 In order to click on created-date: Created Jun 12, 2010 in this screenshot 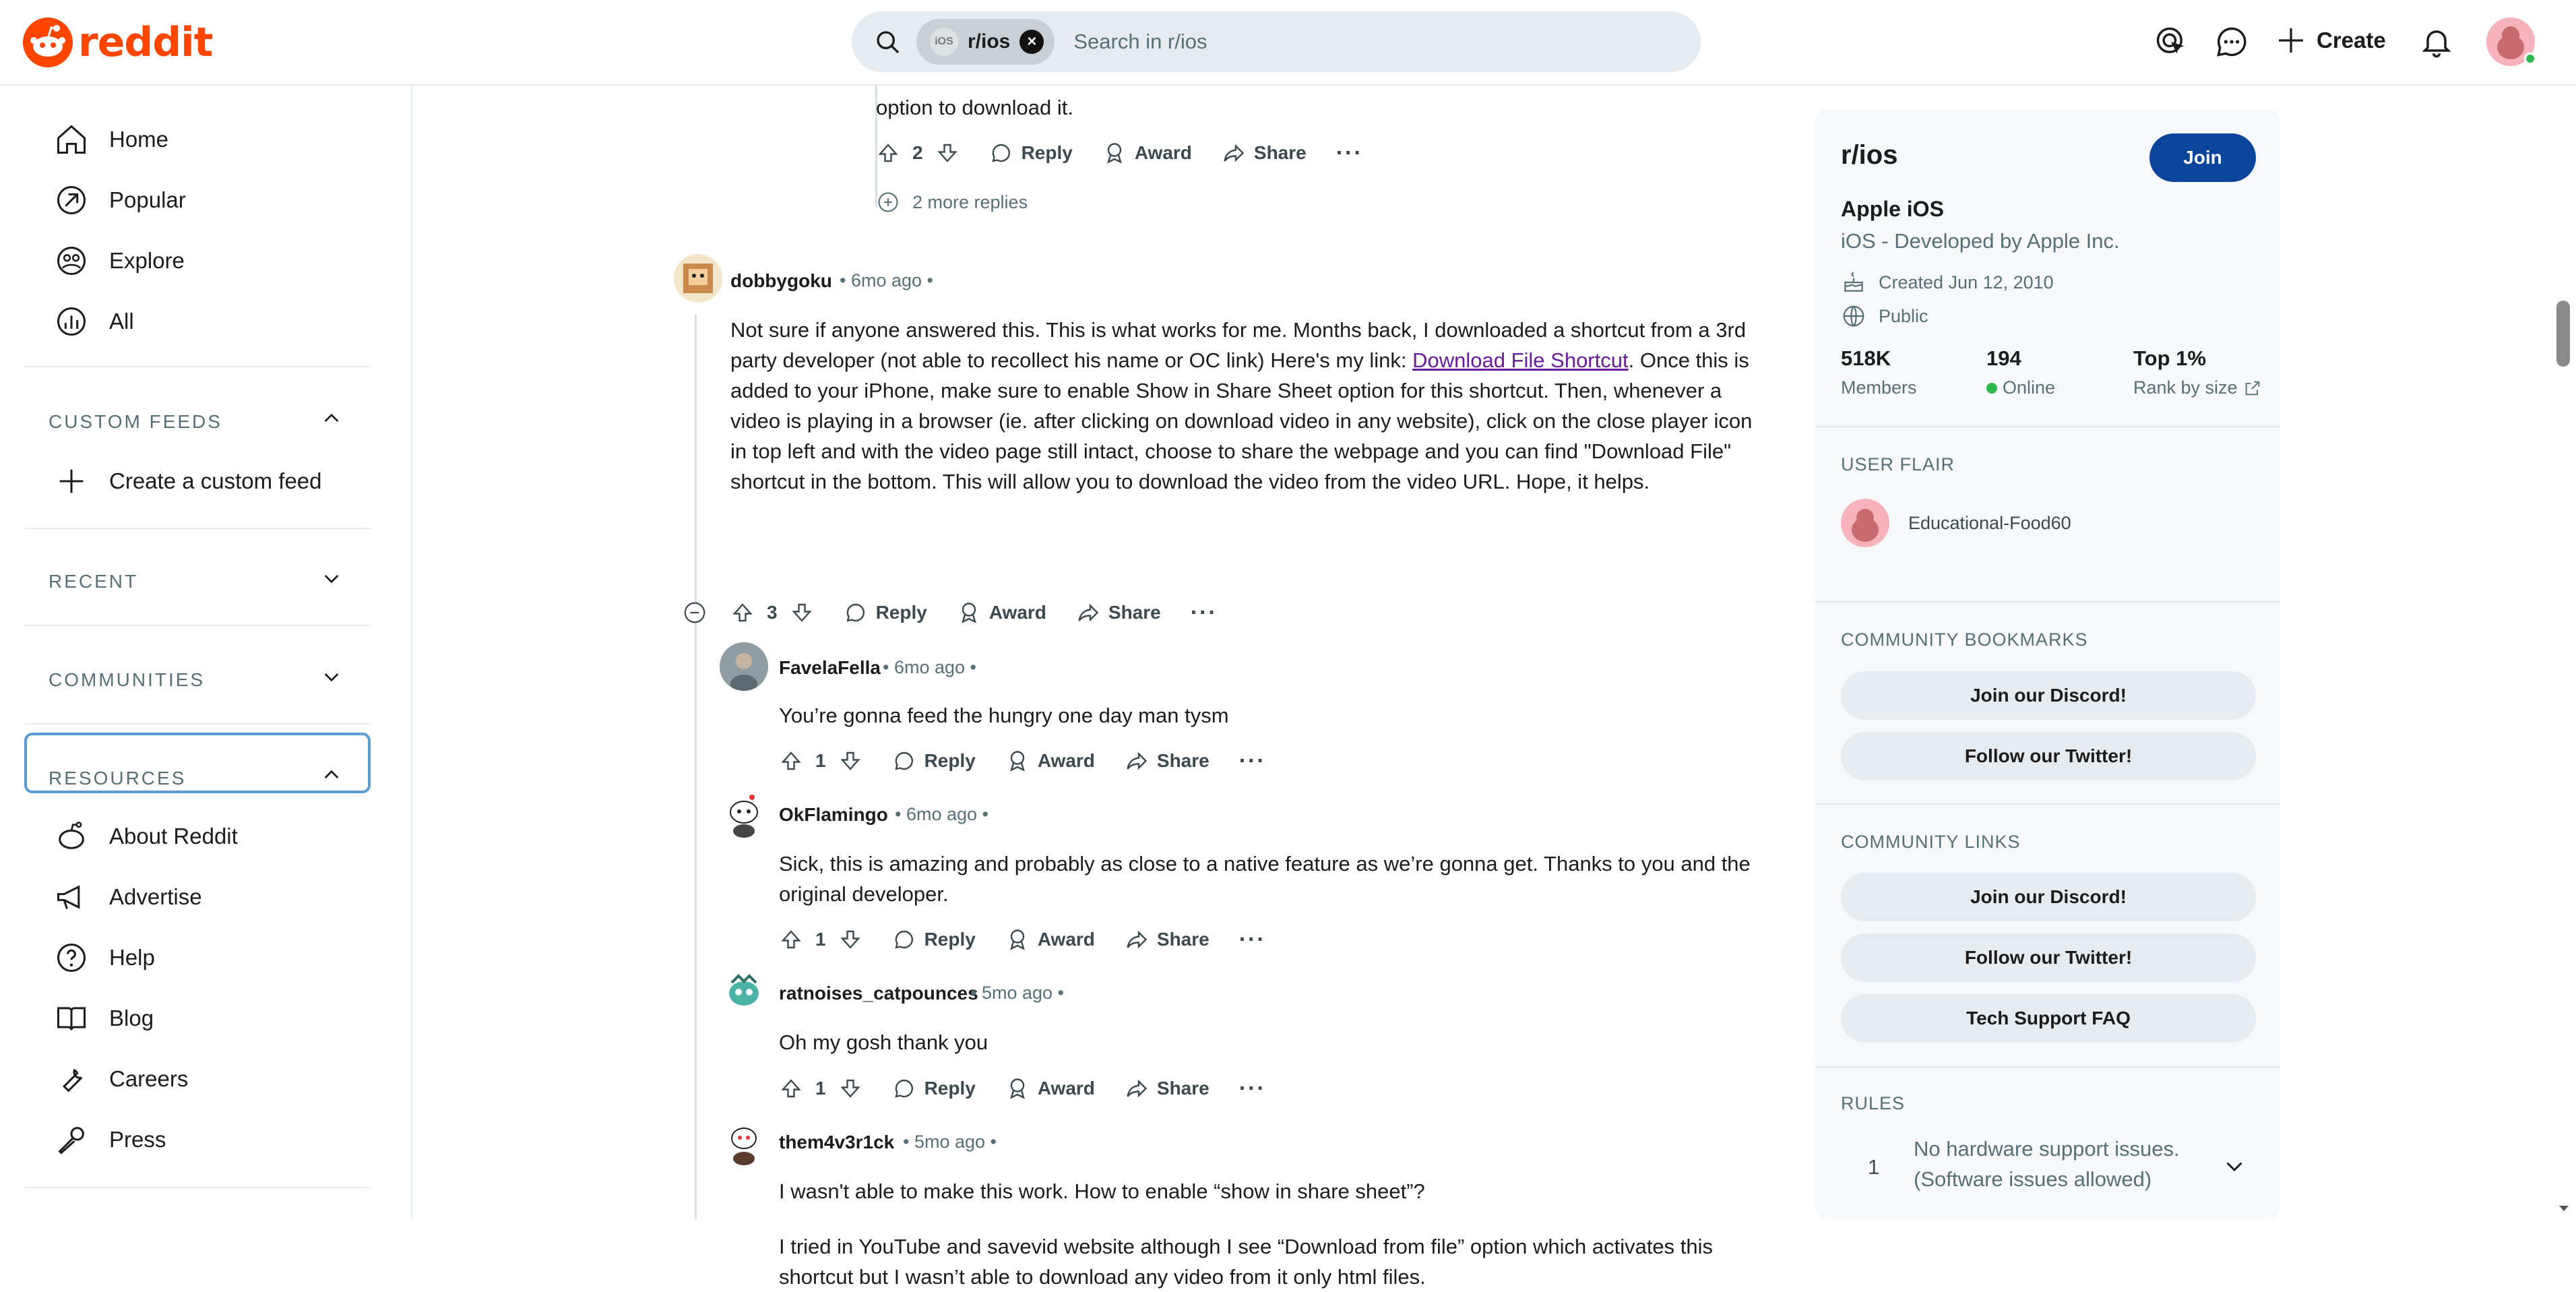, I will do `click(1947, 282)`.